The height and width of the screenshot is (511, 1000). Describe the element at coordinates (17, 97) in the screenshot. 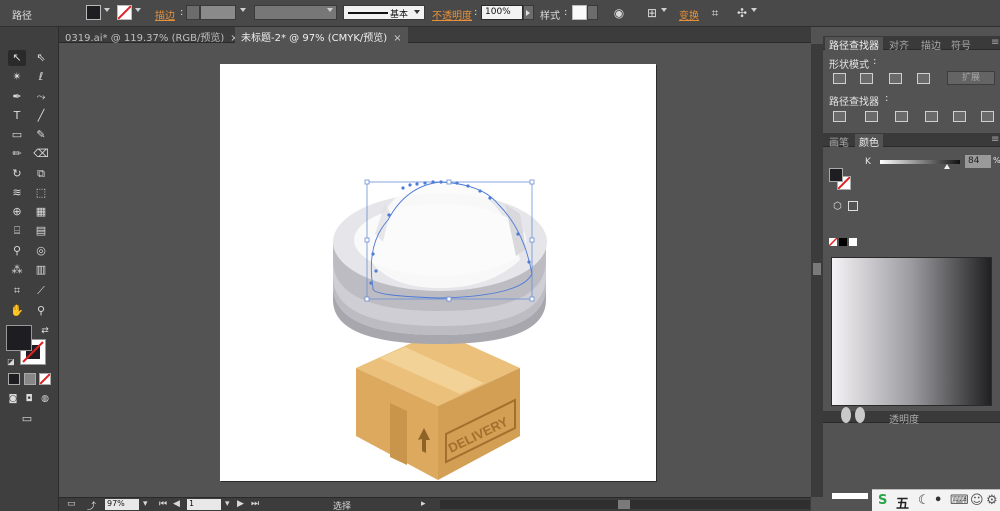

I see `pen-tool-icon: ✒` at that location.